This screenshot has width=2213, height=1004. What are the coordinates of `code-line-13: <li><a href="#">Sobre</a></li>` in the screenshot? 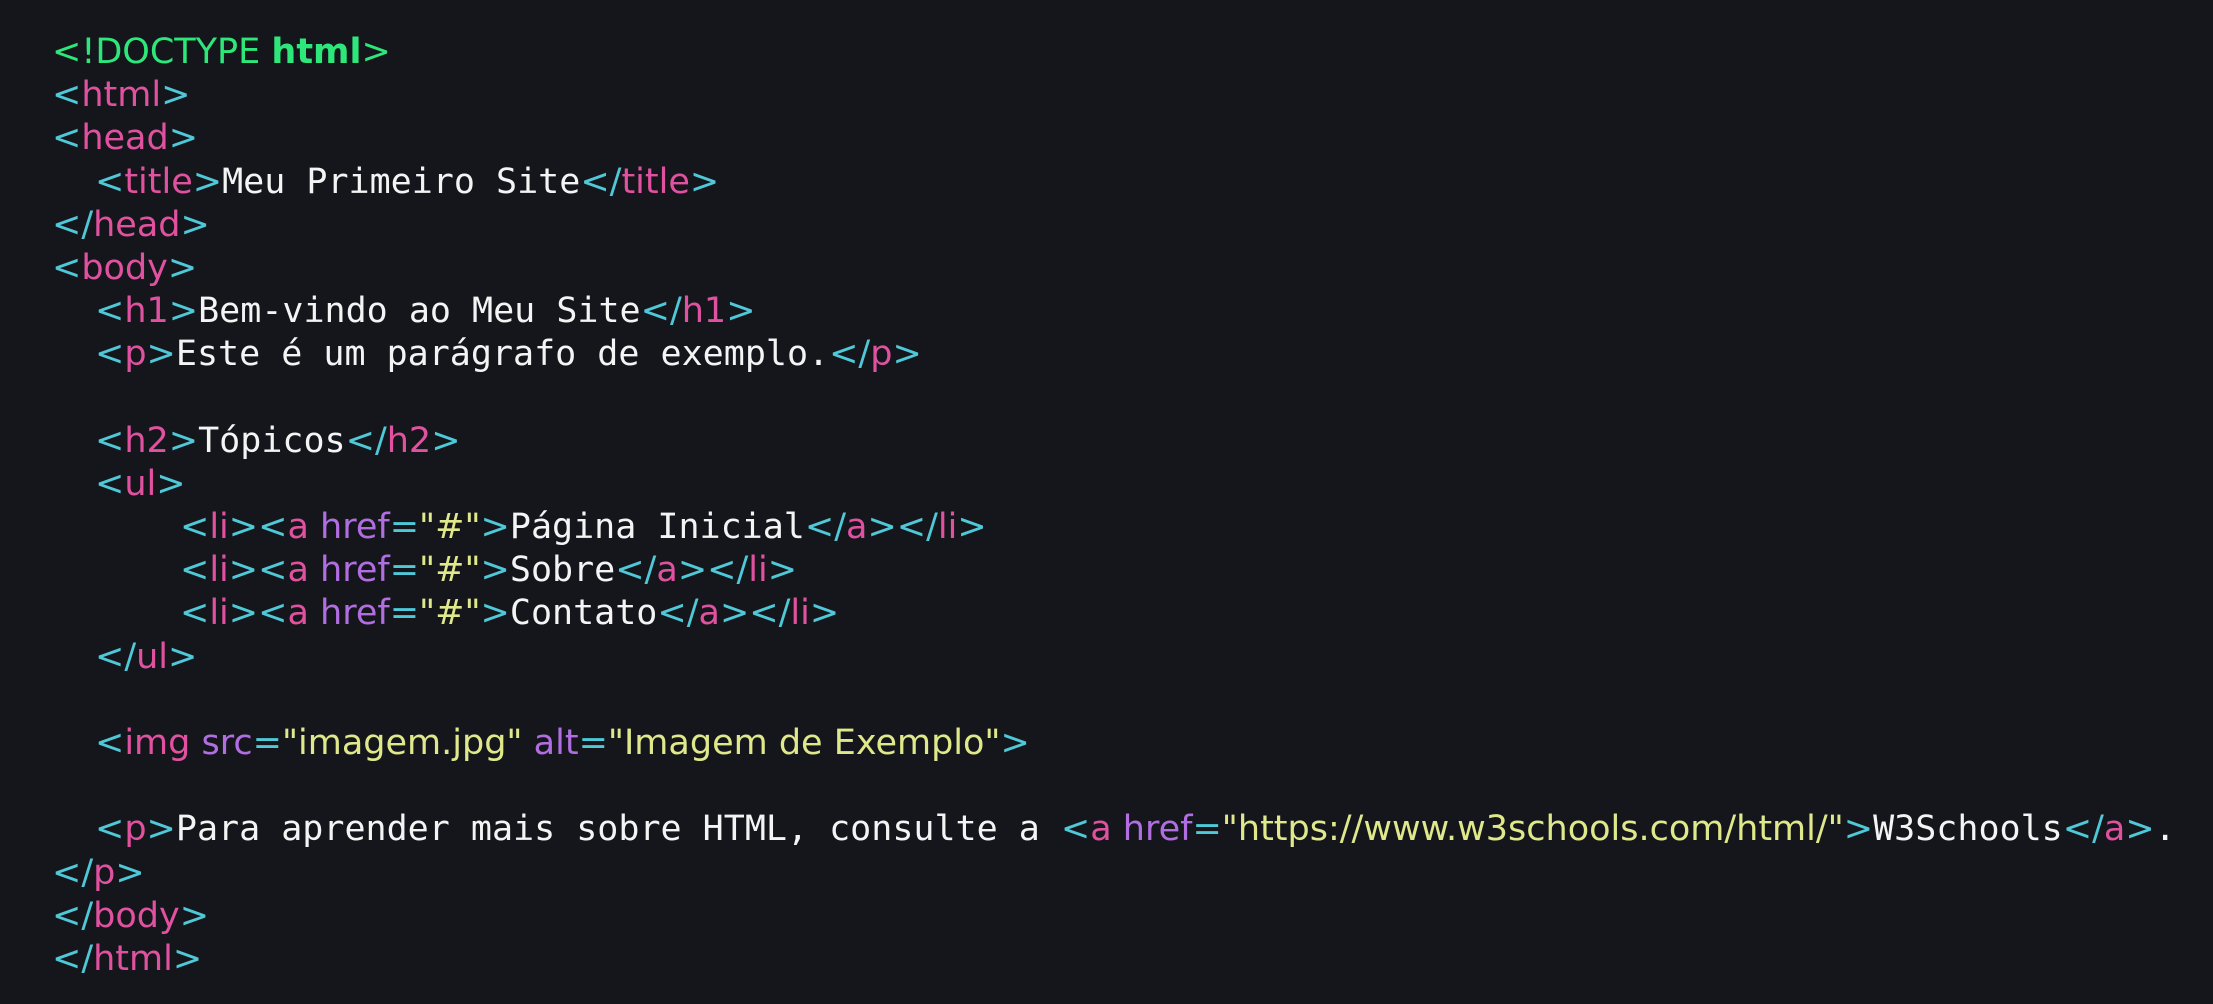 It's located at (1132, 570).